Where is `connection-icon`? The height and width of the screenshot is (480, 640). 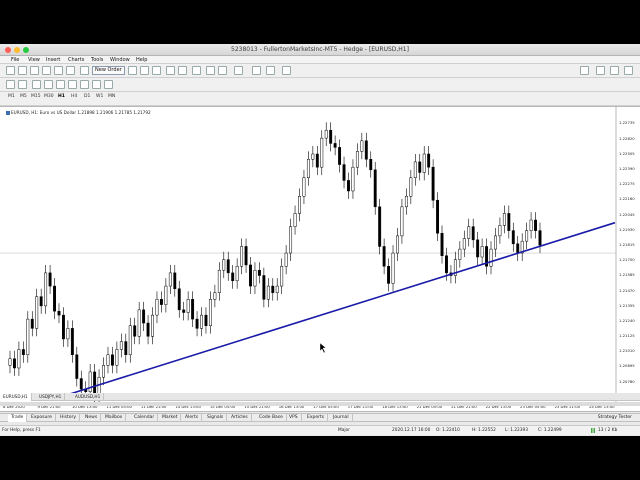
connection-icon is located at coordinates (593, 430).